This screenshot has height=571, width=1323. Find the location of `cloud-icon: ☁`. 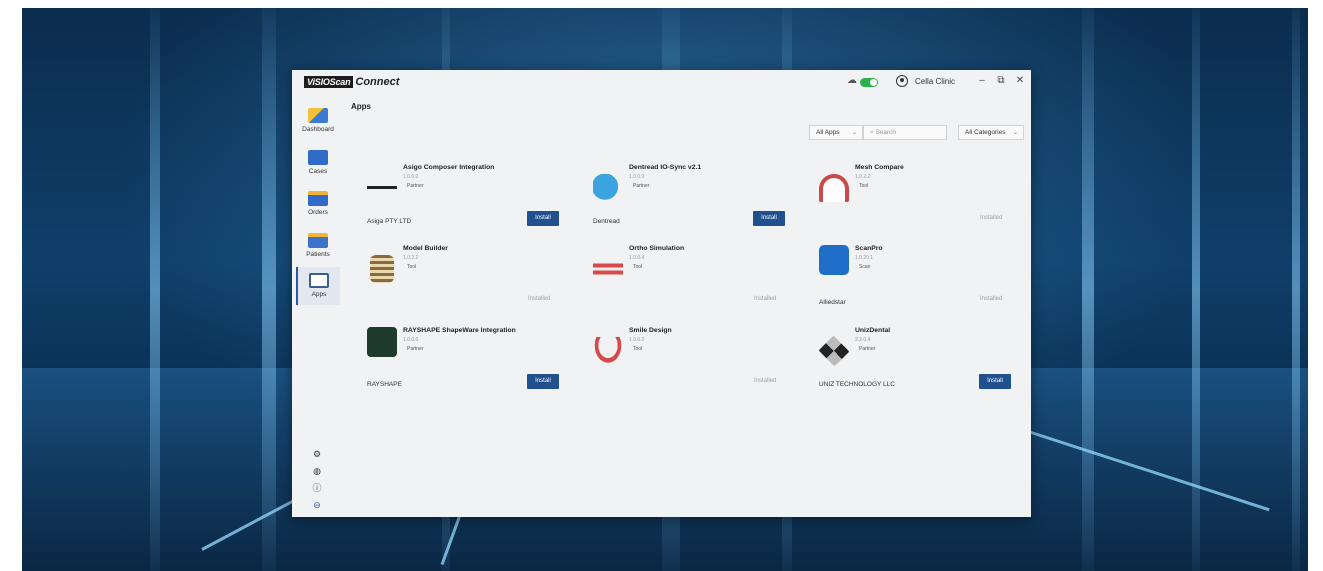

cloud-icon: ☁ is located at coordinates (852, 80).